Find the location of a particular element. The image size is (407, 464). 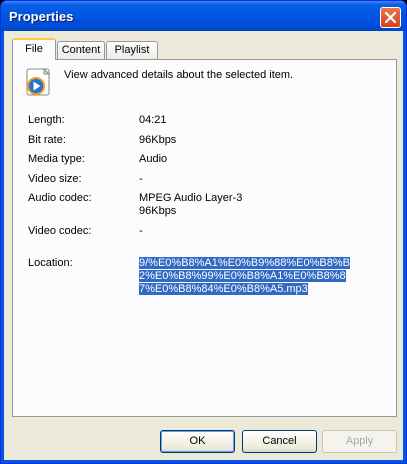

close-button is located at coordinates (390, 17).